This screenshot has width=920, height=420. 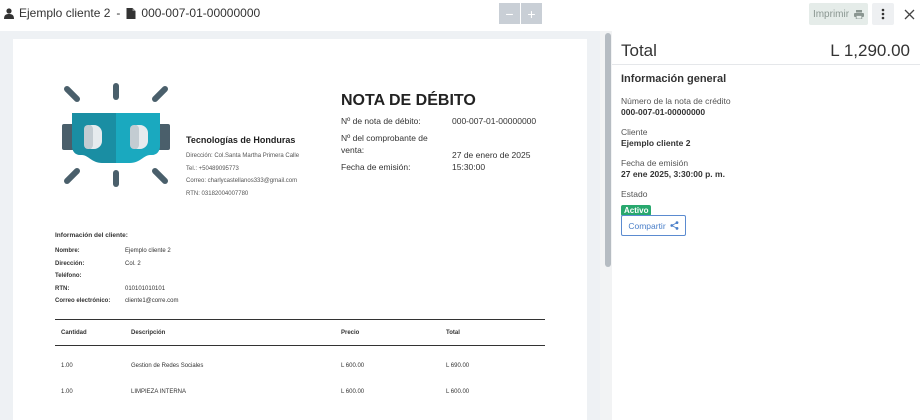 I want to click on company-name: Tecnologías de Honduras, so click(x=241, y=140).